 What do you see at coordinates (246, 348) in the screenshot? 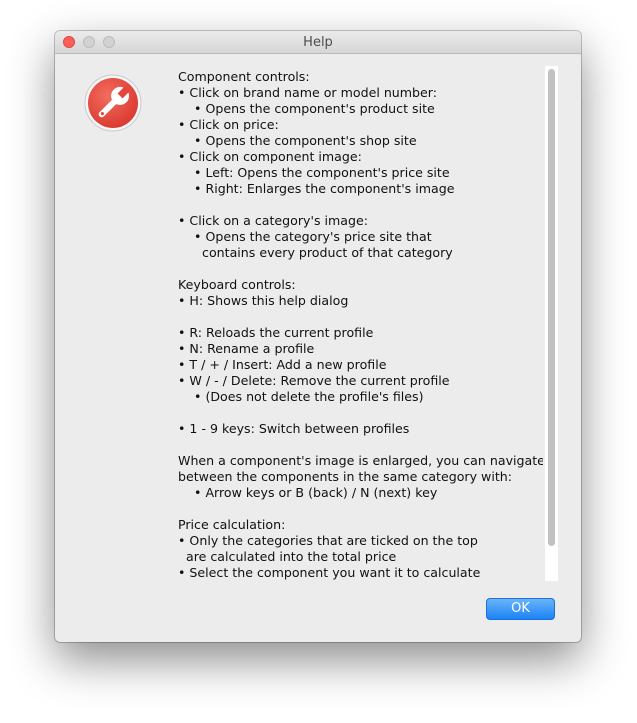
I see `help-line: • N: Rename a profile` at bounding box center [246, 348].